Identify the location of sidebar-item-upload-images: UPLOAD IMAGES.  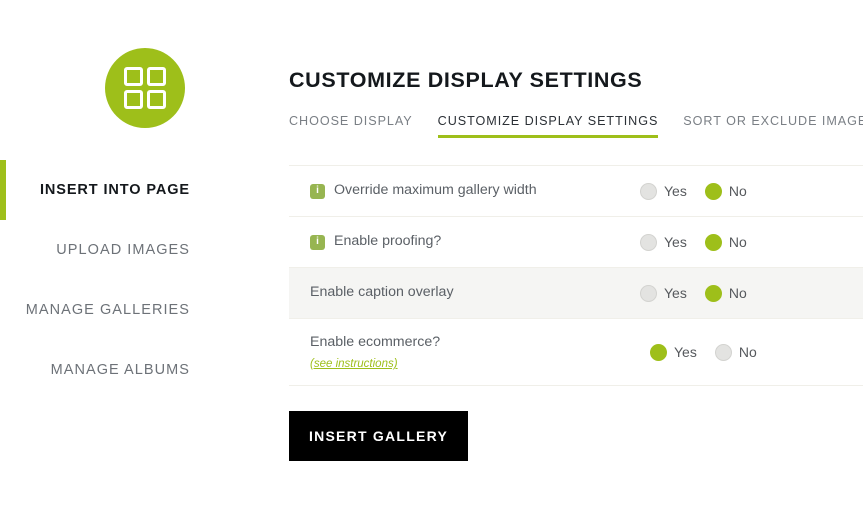
(144, 250).